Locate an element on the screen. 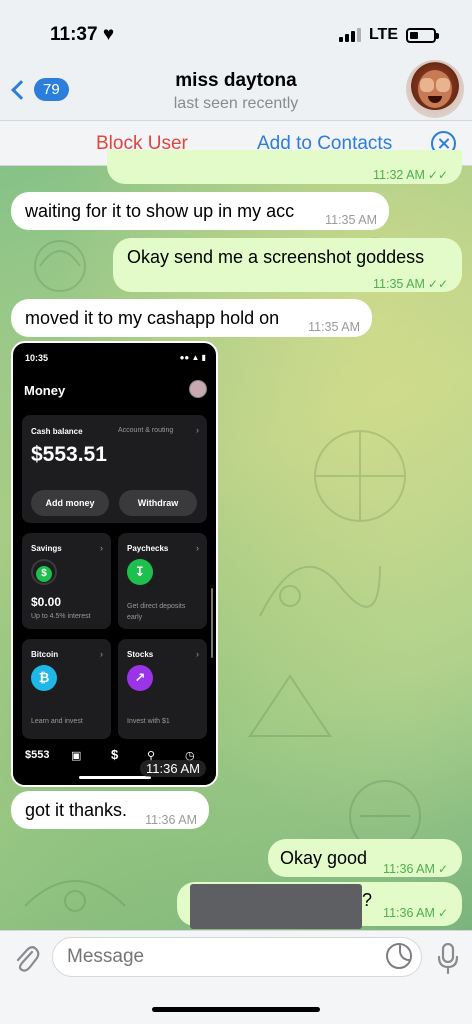 This screenshot has height=1024, width=472. paychecks-label: Paychecks is located at coordinates (148, 548).